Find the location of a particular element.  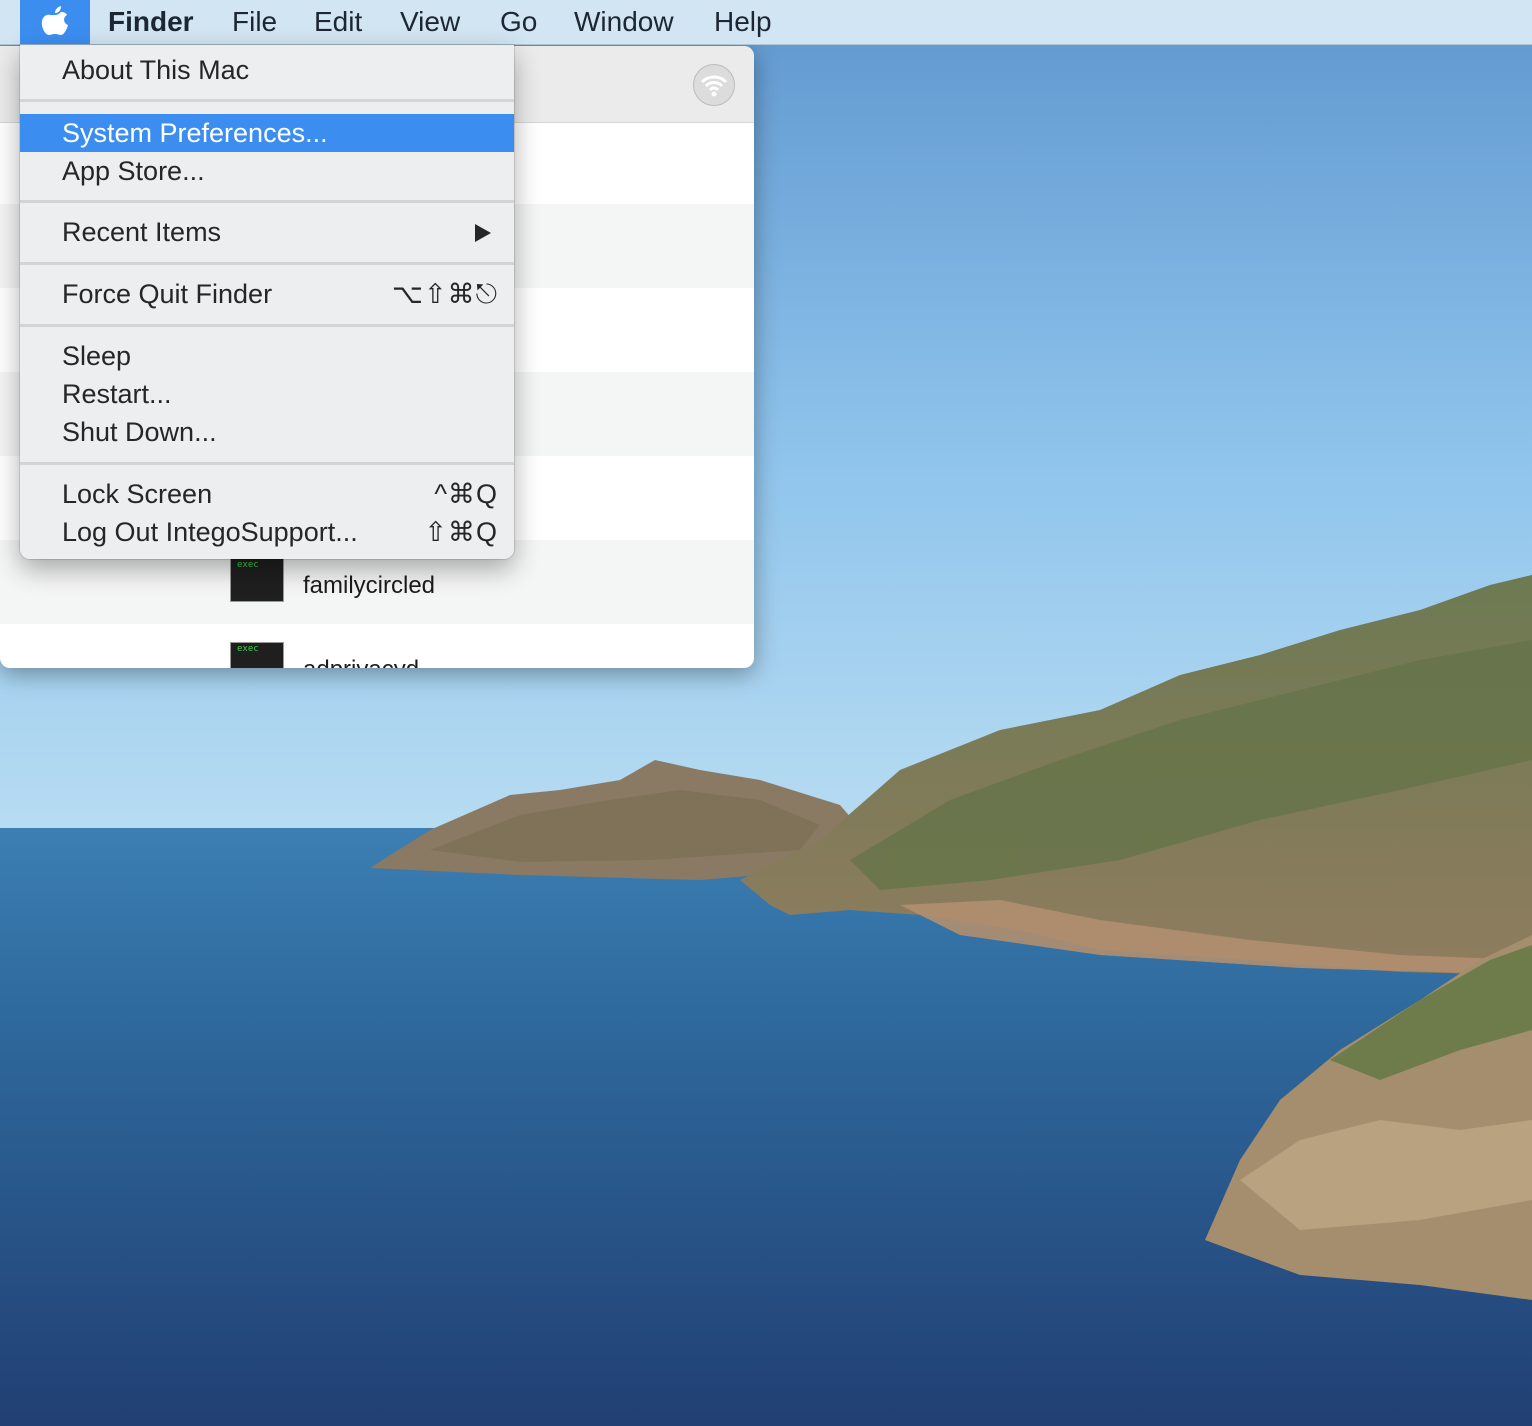

menu-item-label: Force Quit Finder is located at coordinates (167, 294).